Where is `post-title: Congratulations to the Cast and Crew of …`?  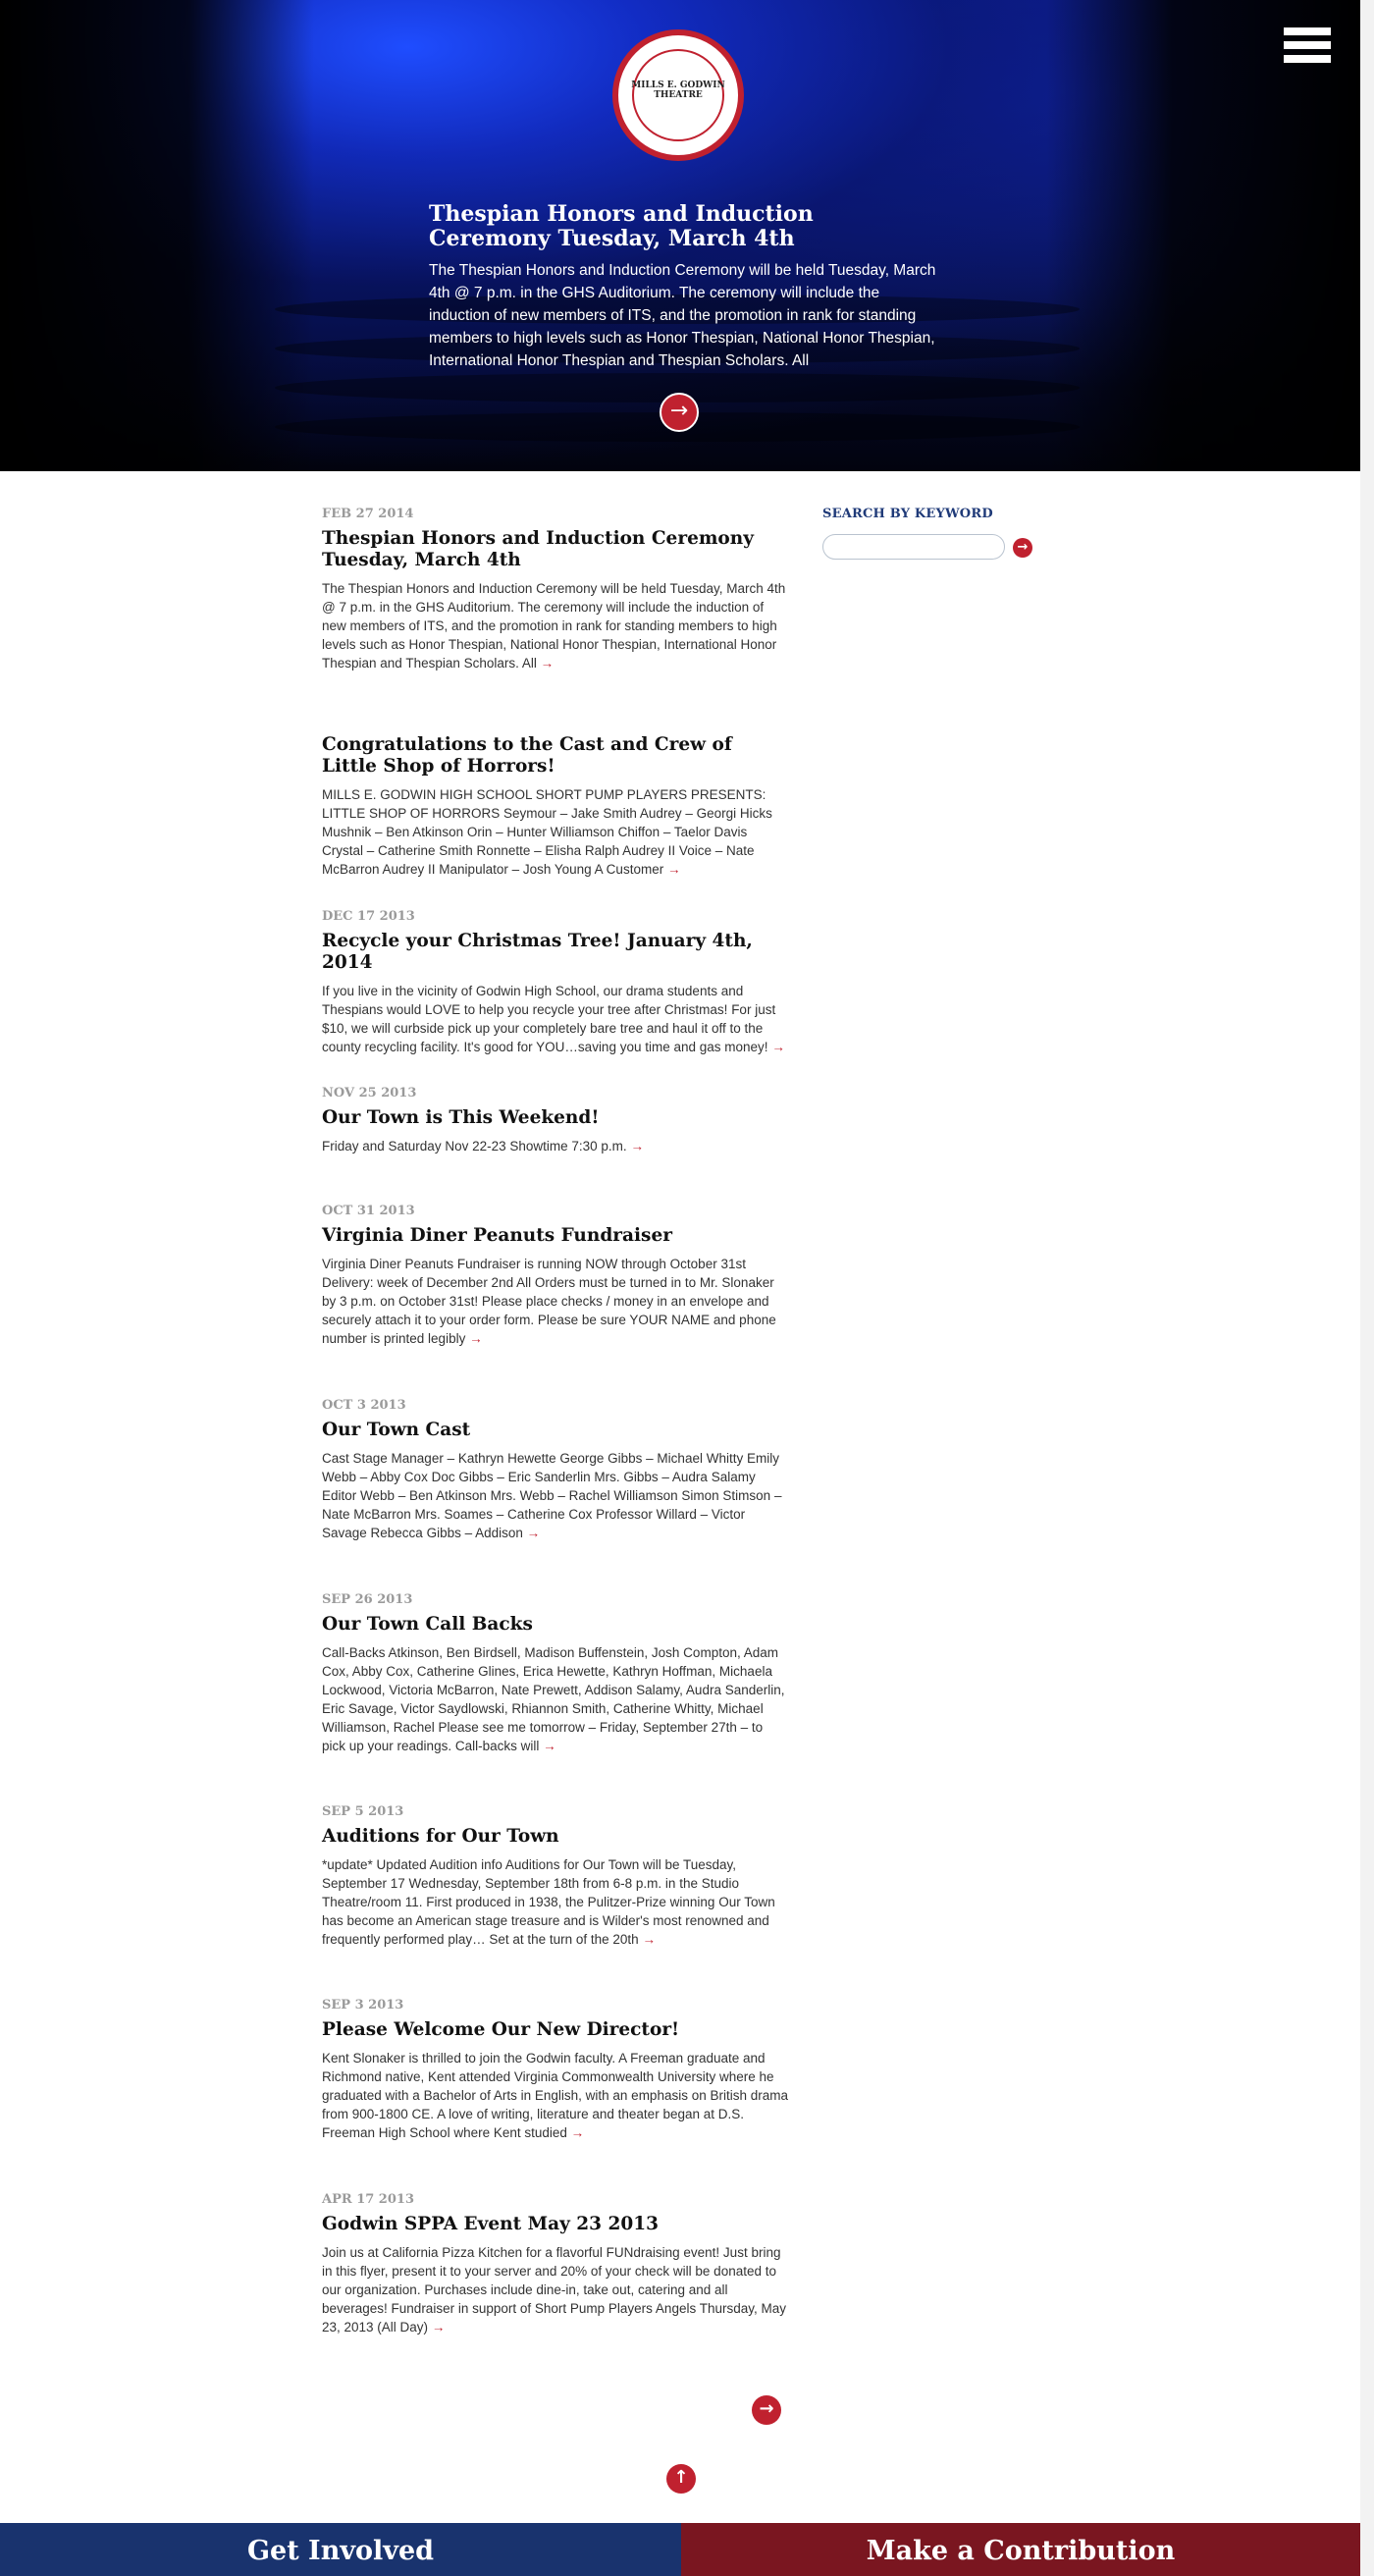 post-title: Congratulations to the Cast and Crew of … is located at coordinates (556, 756).